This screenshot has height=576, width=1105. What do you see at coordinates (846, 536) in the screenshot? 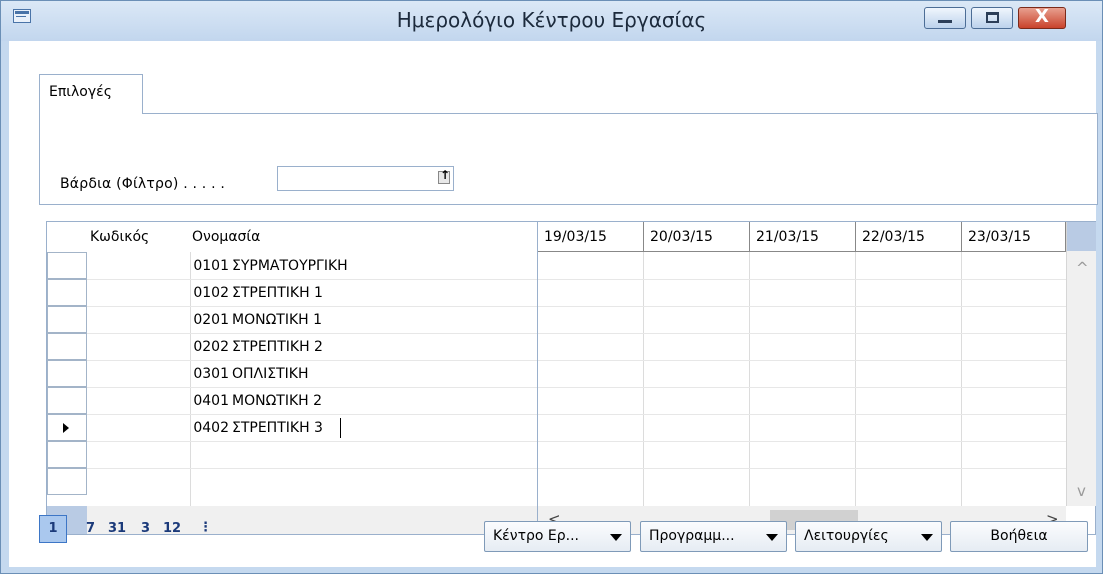
I see `functions-menu-label: Λειτουργίες` at bounding box center [846, 536].